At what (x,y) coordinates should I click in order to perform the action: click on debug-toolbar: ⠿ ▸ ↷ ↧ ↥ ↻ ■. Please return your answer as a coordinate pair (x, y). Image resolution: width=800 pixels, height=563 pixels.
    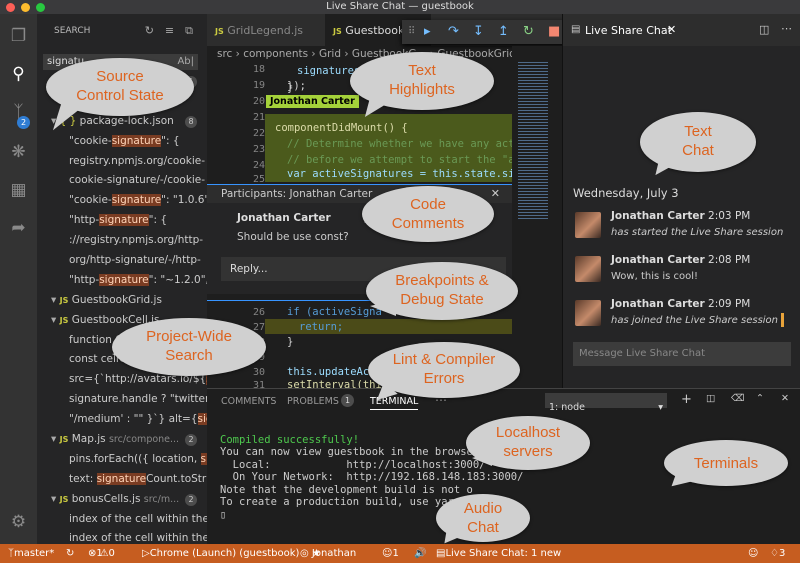
    Looking at the image, I should click on (486, 32).